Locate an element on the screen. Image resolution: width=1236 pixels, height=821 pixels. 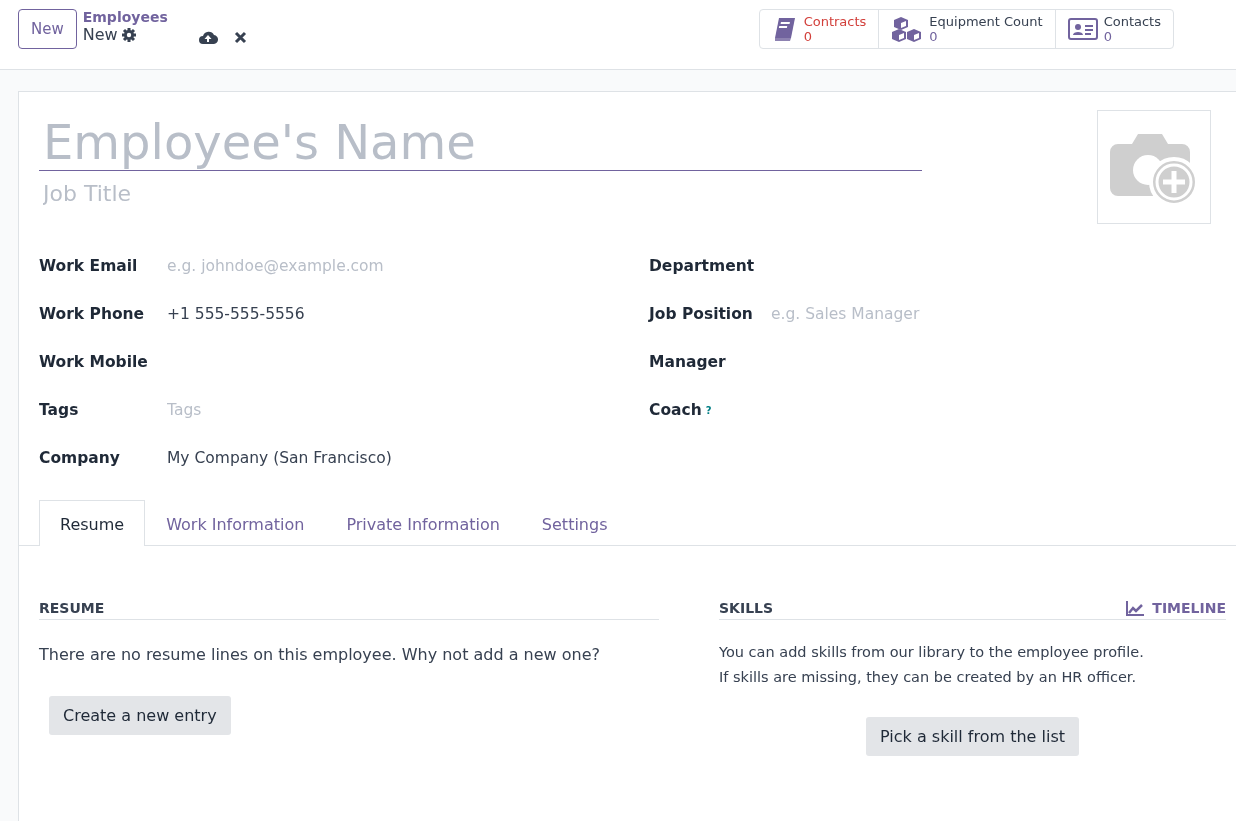
tab: Settings is located at coordinates (574, 523).